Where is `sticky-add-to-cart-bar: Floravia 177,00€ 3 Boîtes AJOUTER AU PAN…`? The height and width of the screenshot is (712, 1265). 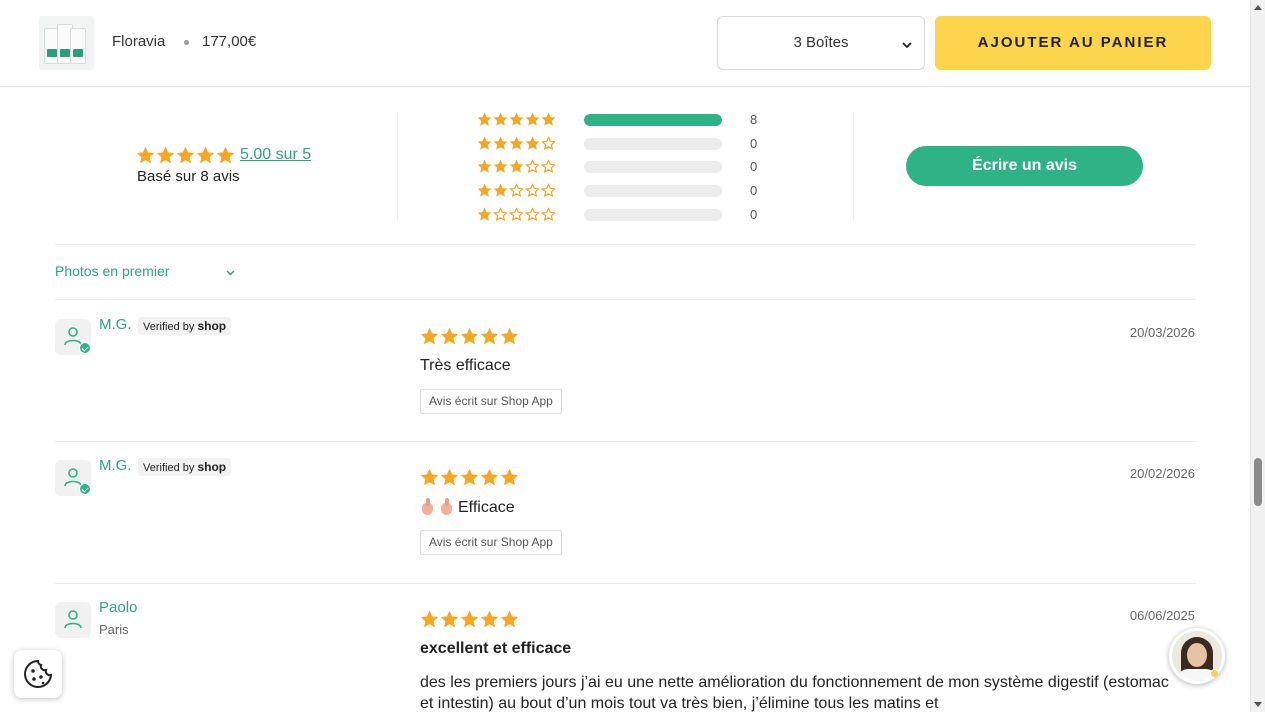 sticky-add-to-cart-bar: Floravia 177,00€ 3 Boîtes AJOUTER AU PAN… is located at coordinates (625, 43).